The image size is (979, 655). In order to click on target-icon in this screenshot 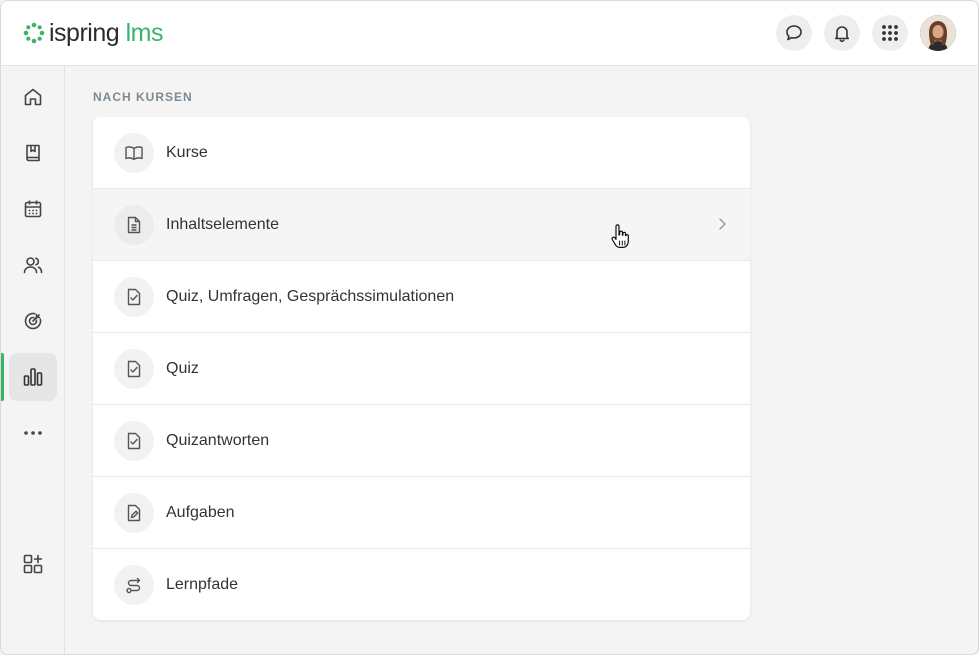, I will do `click(33, 321)`.